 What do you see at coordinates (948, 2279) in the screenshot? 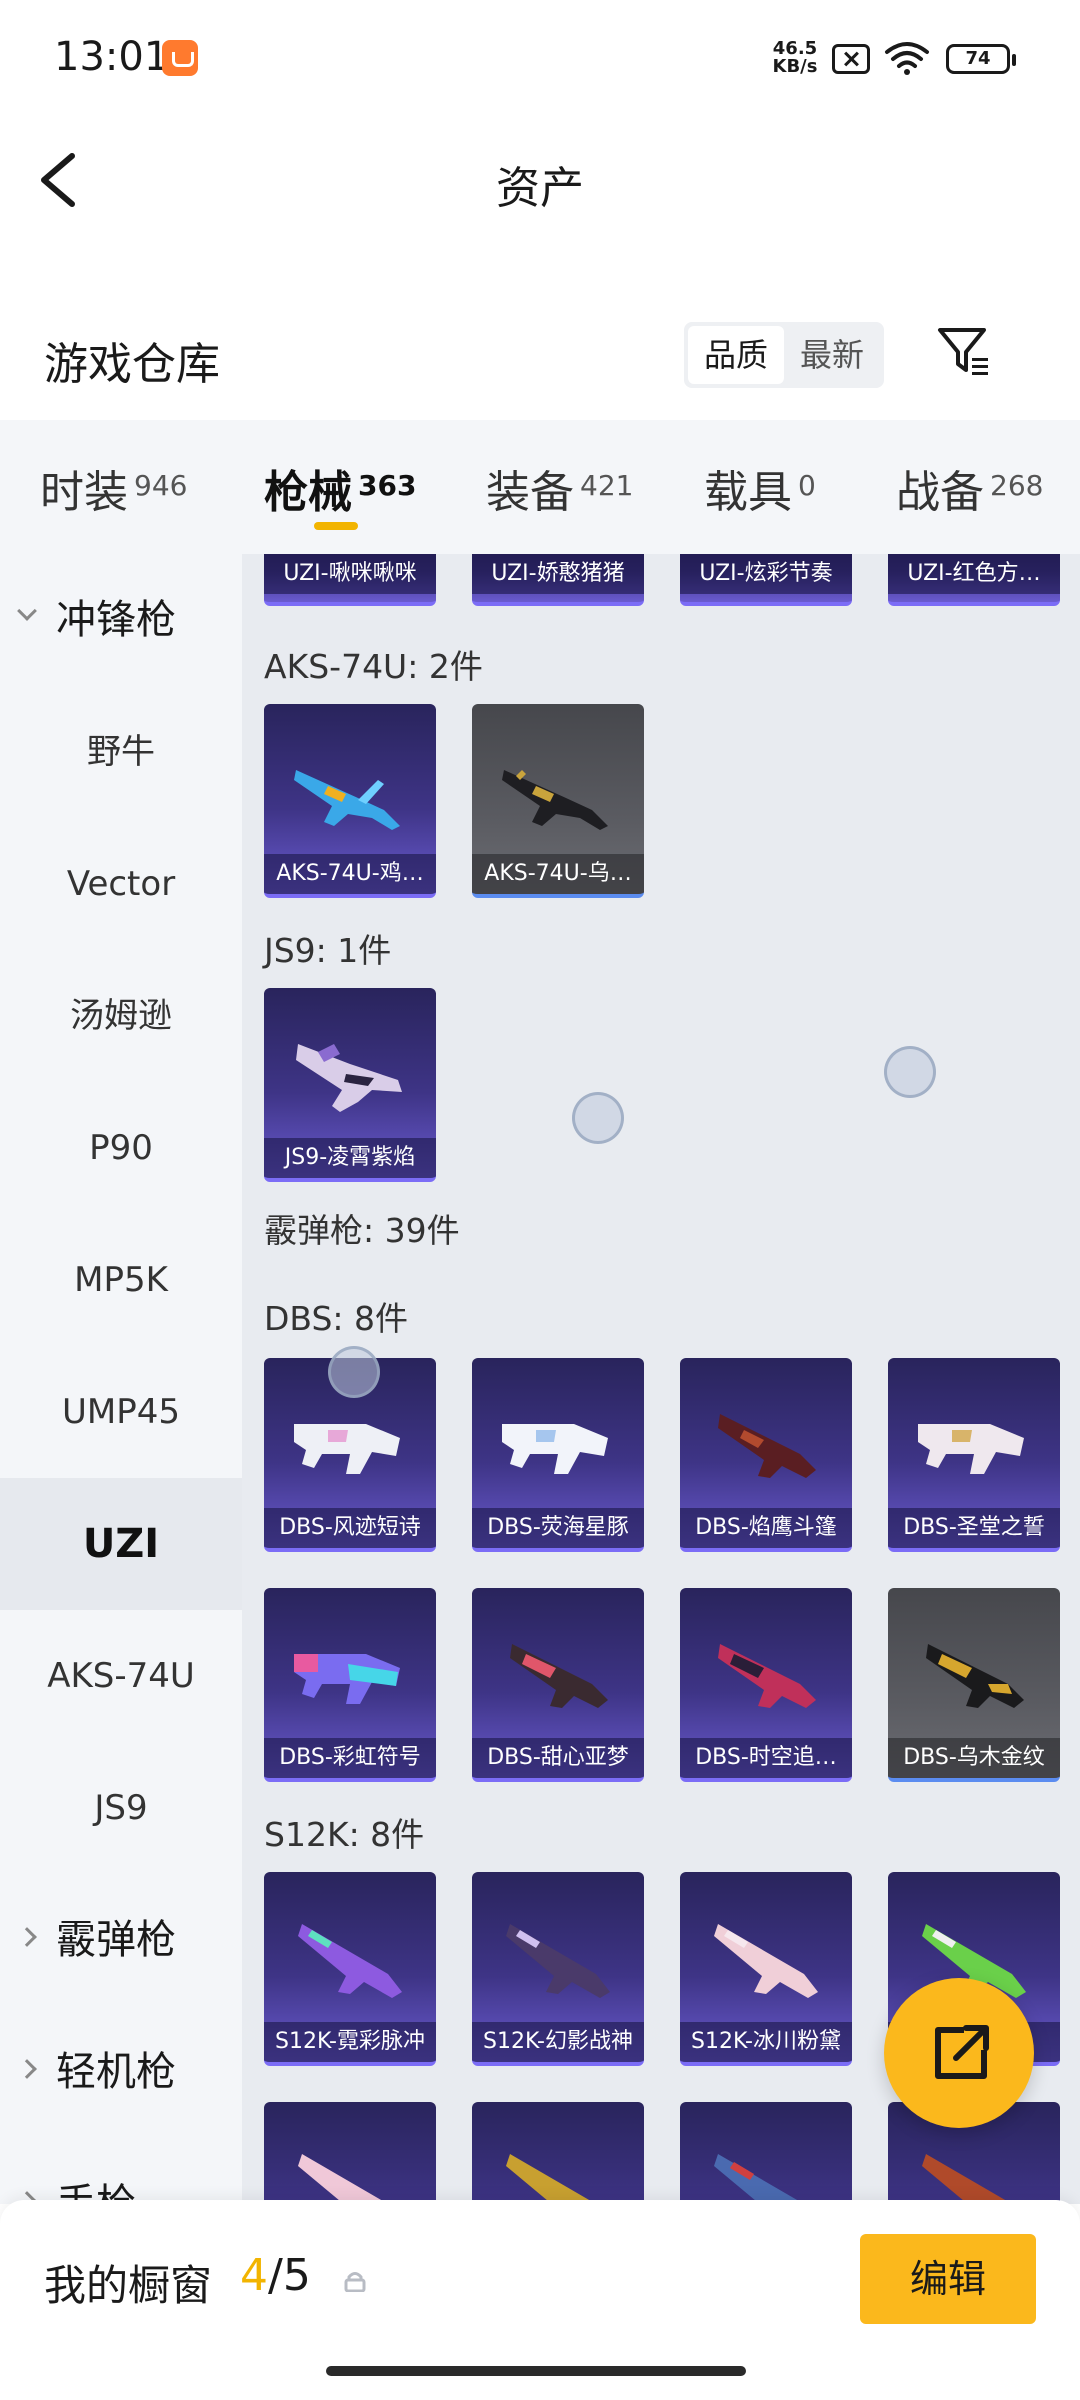
I see `edit-button: 编辑` at bounding box center [948, 2279].